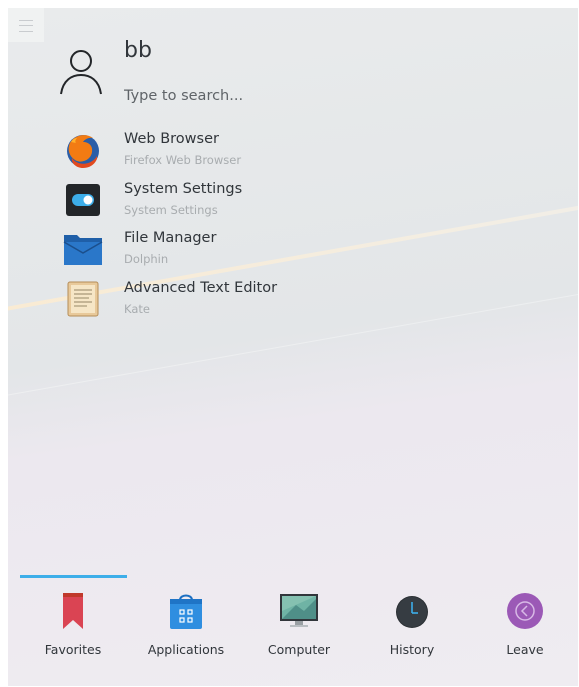  What do you see at coordinates (83, 200) in the screenshot?
I see `settings-toggle-icon` at bounding box center [83, 200].